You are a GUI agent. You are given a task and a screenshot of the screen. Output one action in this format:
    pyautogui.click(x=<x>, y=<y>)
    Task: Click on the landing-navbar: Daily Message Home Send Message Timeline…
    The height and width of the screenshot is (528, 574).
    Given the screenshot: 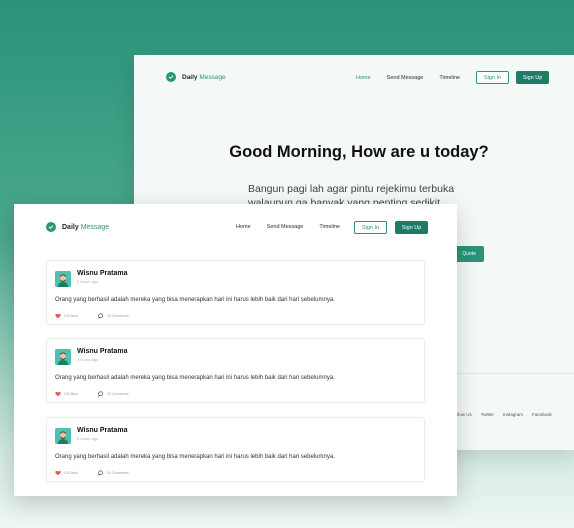 What is the action you would take?
    pyautogui.click(x=354, y=78)
    